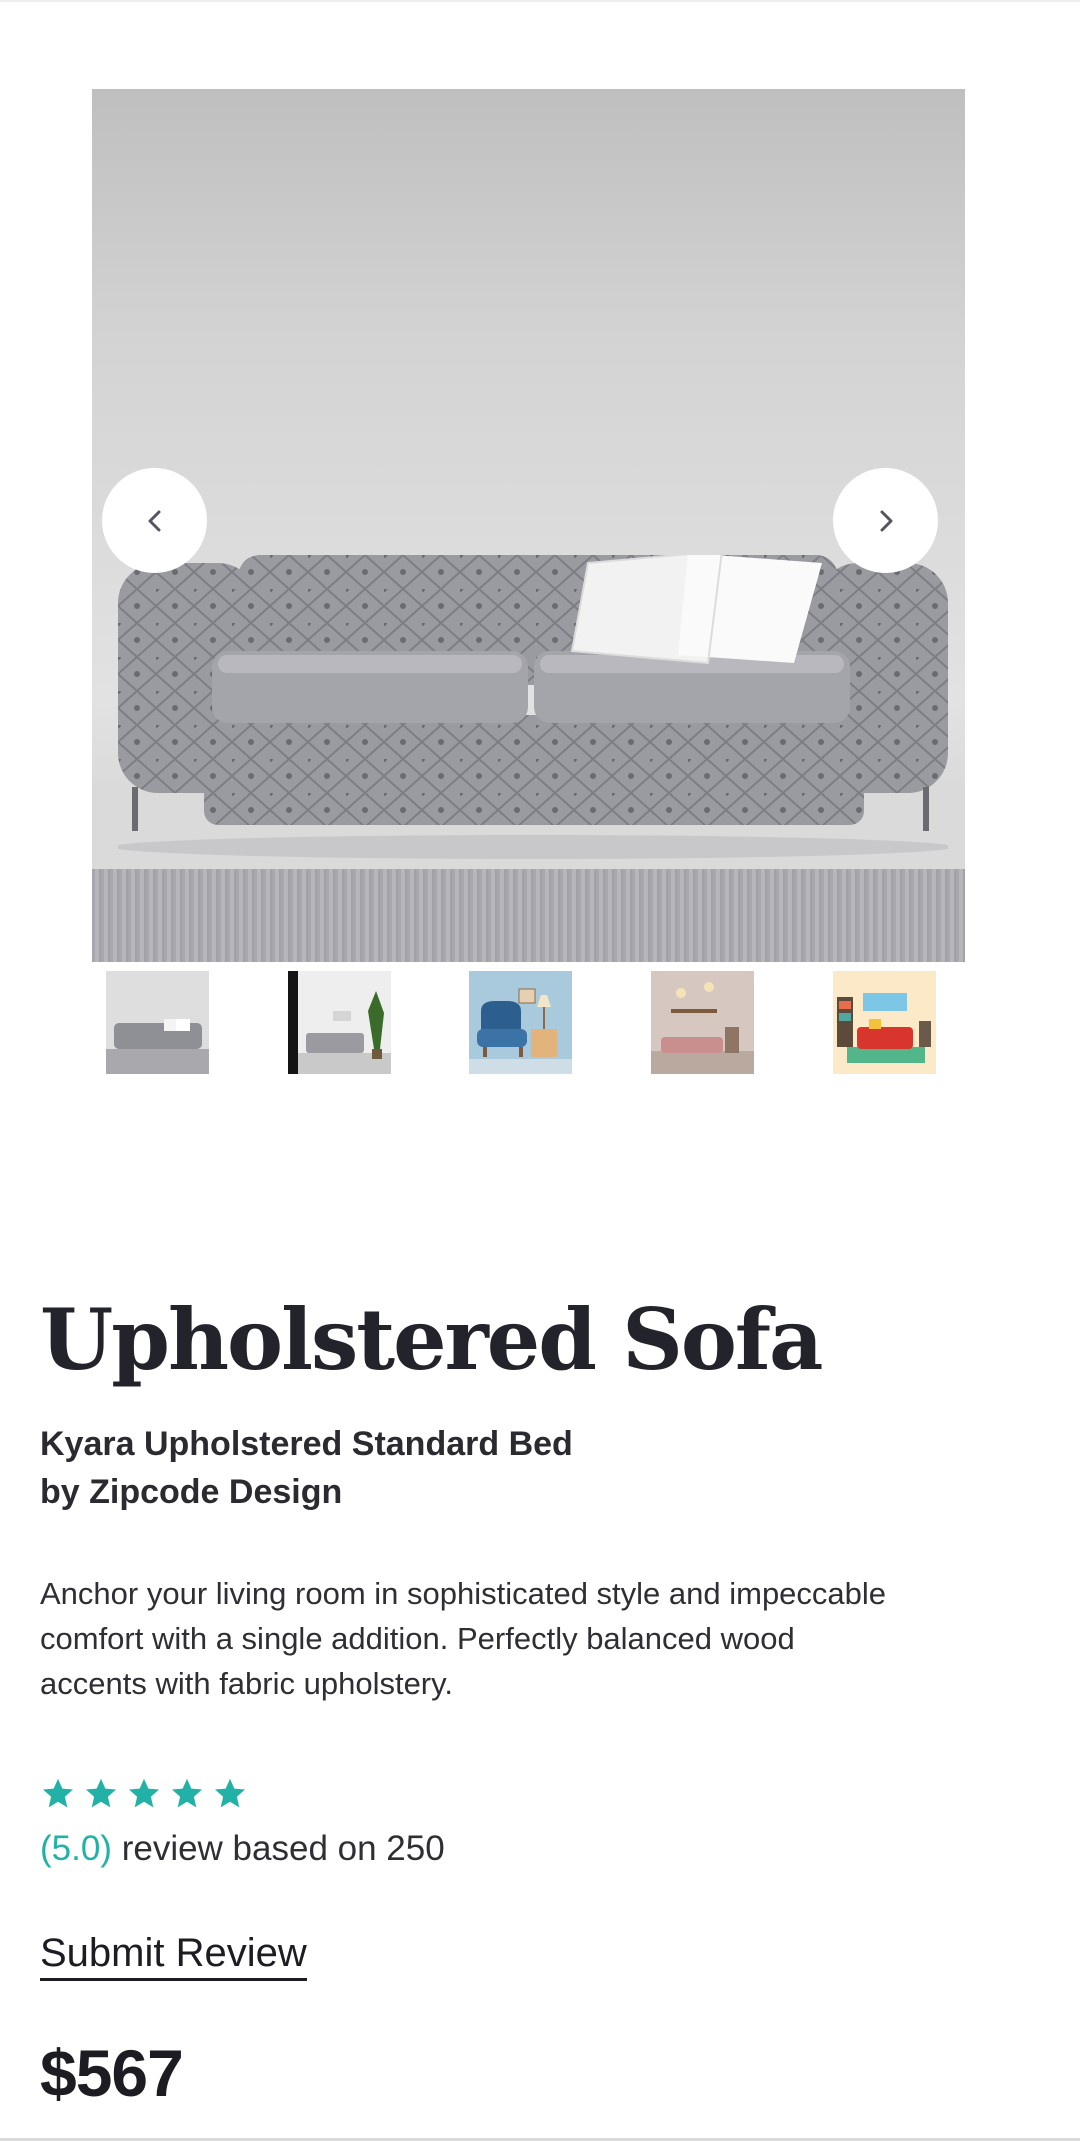  What do you see at coordinates (540, 1) in the screenshot?
I see `top-divider` at bounding box center [540, 1].